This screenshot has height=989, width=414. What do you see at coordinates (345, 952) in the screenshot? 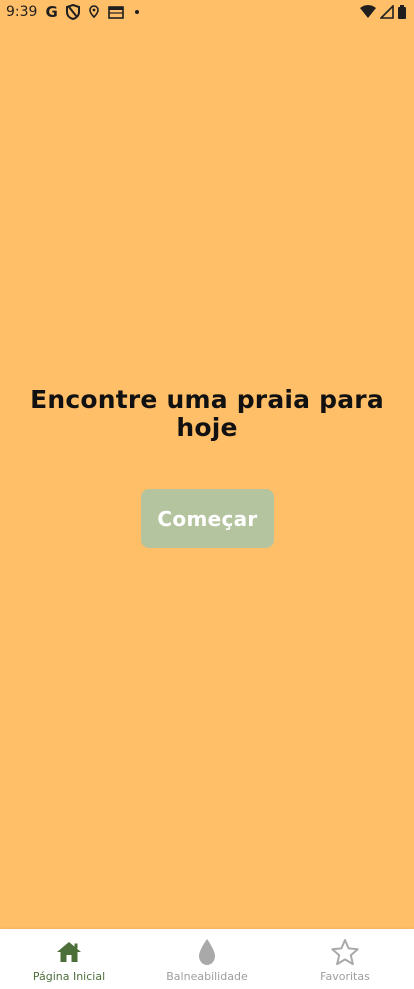
I see `star-icon` at bounding box center [345, 952].